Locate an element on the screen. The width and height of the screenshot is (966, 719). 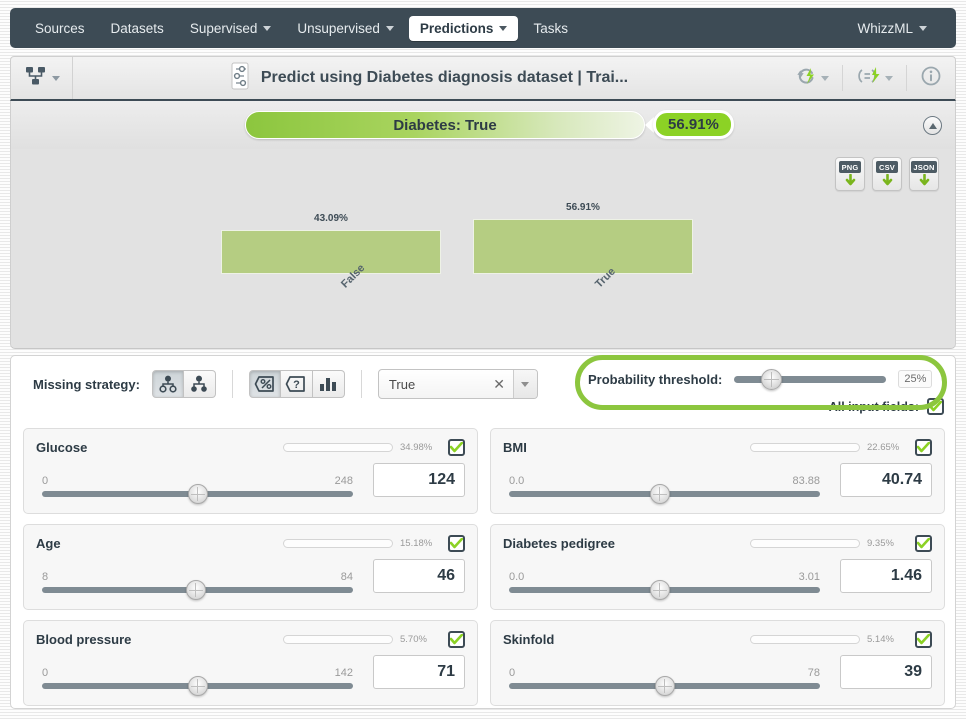
importance-bar is located at coordinates (338, 447).